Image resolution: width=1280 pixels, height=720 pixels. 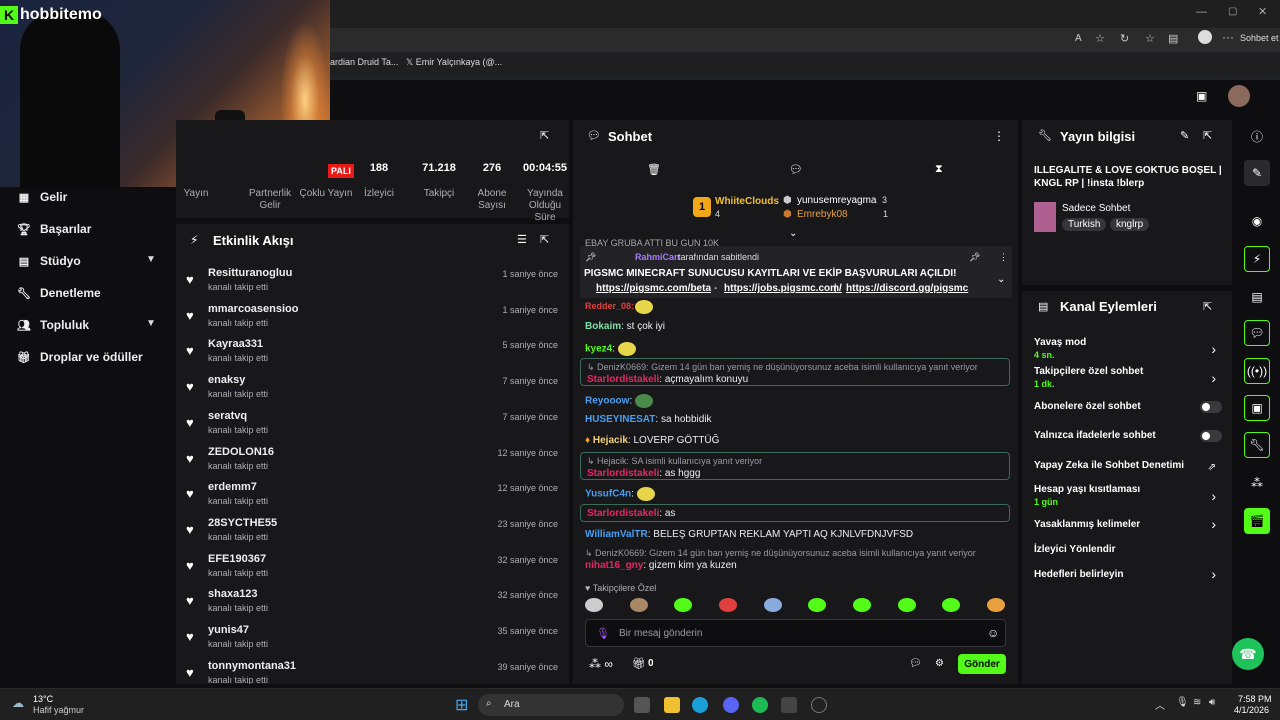 I want to click on action-goals: Hedefleri belirleyin ›, so click(x=1128, y=574).